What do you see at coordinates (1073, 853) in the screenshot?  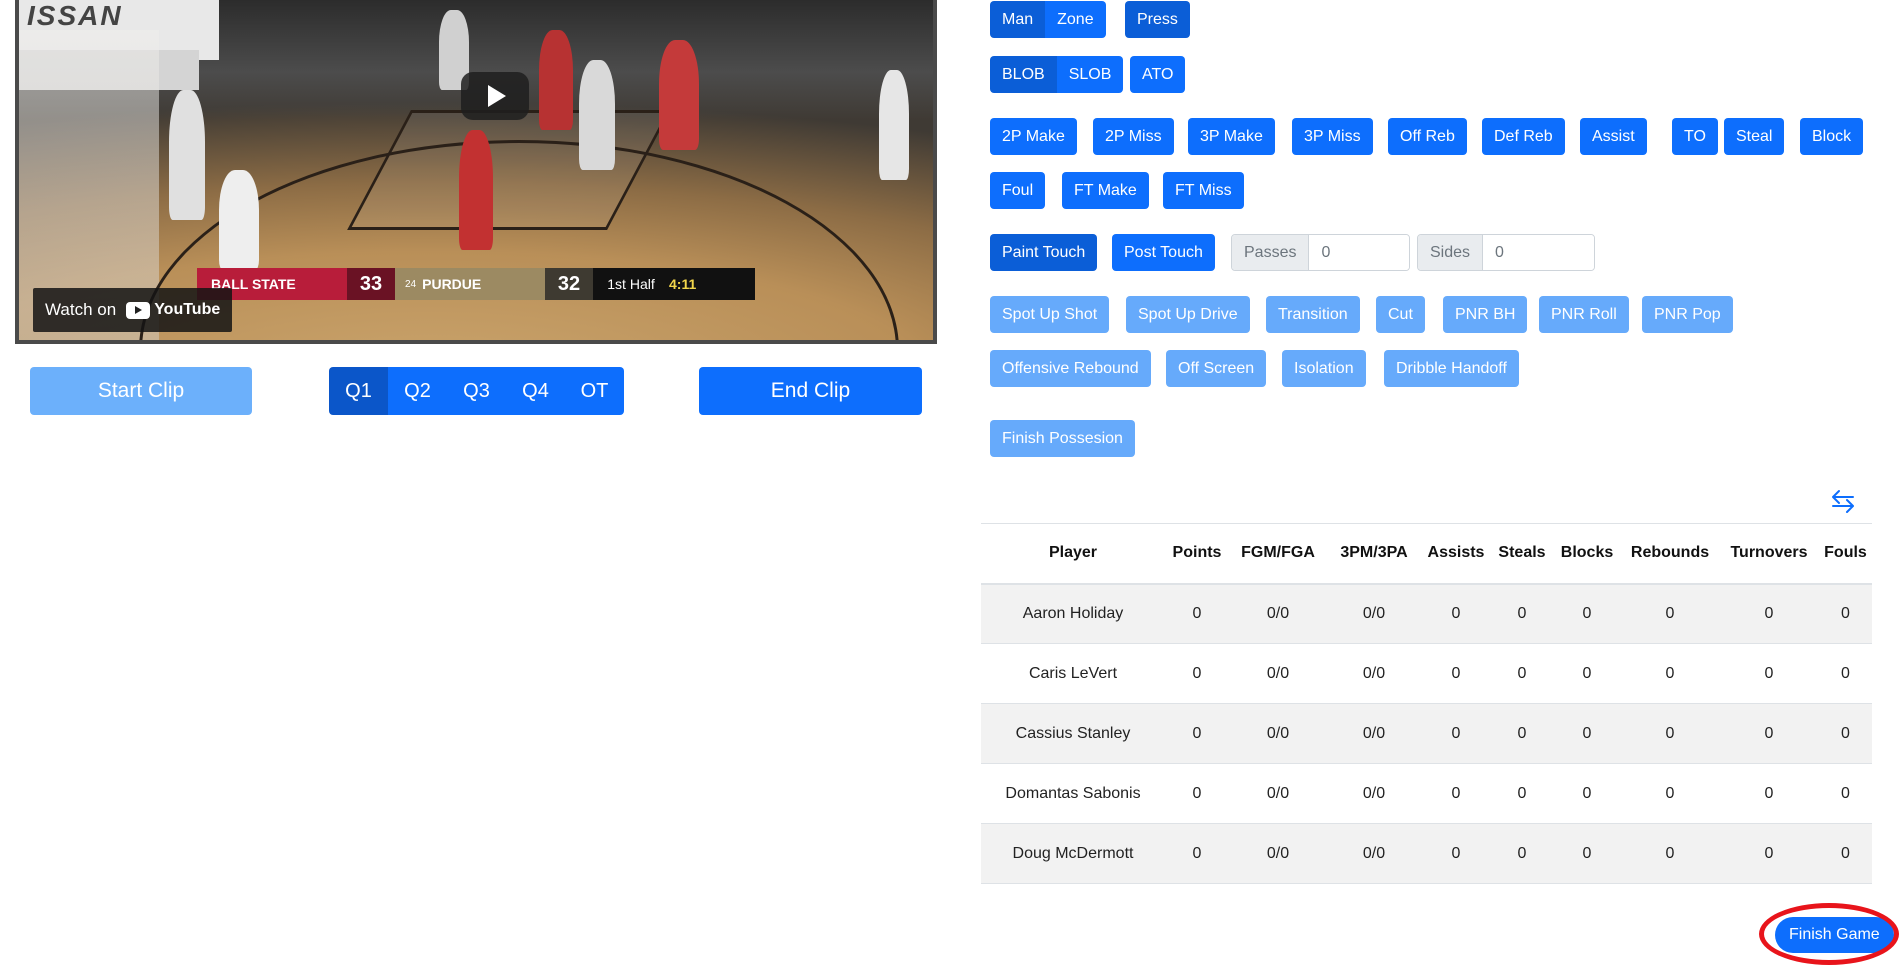 I see `player-name-cell: Doug McDermott` at bounding box center [1073, 853].